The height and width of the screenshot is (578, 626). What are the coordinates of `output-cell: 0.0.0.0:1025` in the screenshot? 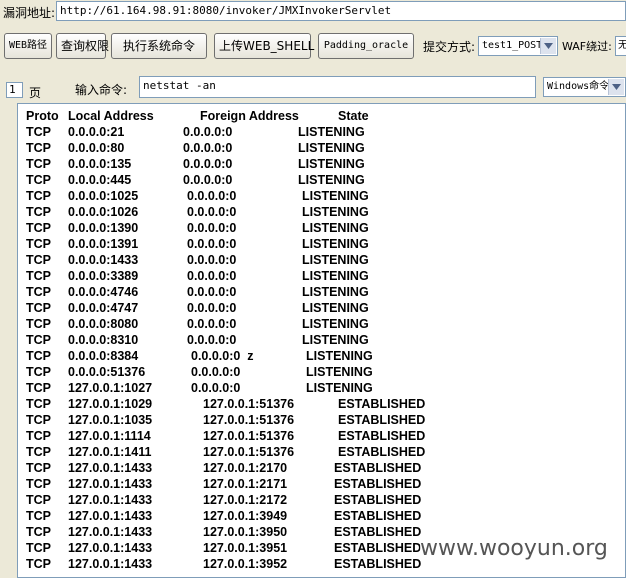 It's located at (103, 196).